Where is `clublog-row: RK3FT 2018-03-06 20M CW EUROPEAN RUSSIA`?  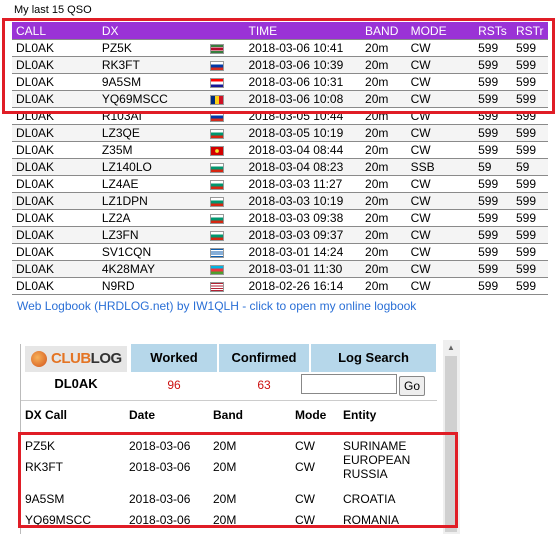 clublog-row: RK3FT 2018-03-06 20M CW EUROPEAN RUSSIA is located at coordinates (229, 467).